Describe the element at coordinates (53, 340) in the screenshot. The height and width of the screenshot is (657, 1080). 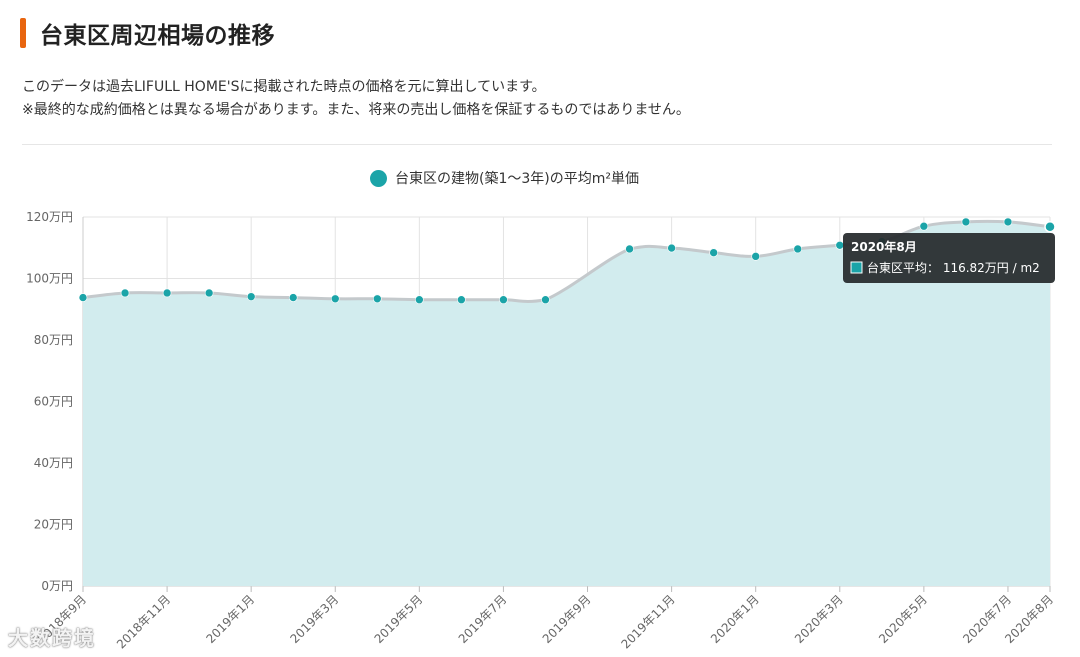
I see `y-tick-label: 80万円` at that location.